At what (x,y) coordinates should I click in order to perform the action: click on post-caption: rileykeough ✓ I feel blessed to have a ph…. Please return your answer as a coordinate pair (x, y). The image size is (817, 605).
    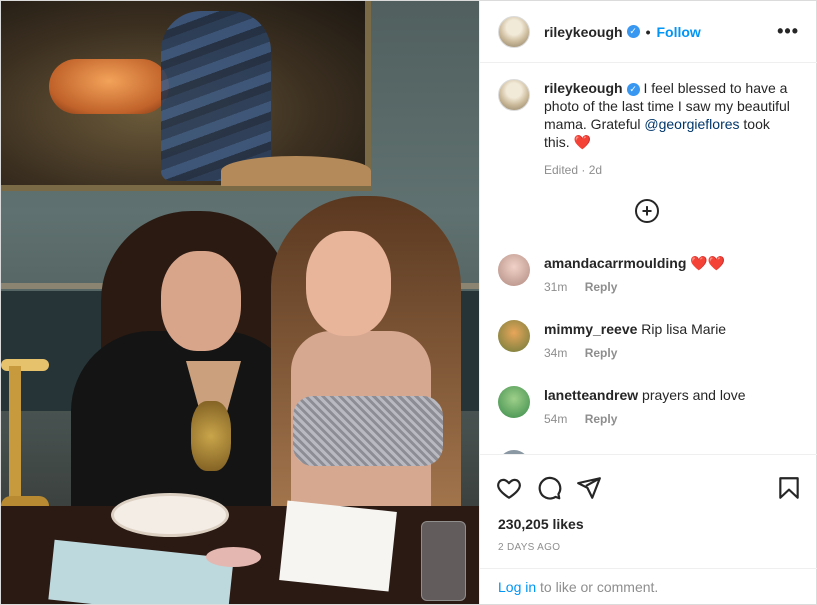
    Looking at the image, I should click on (648, 129).